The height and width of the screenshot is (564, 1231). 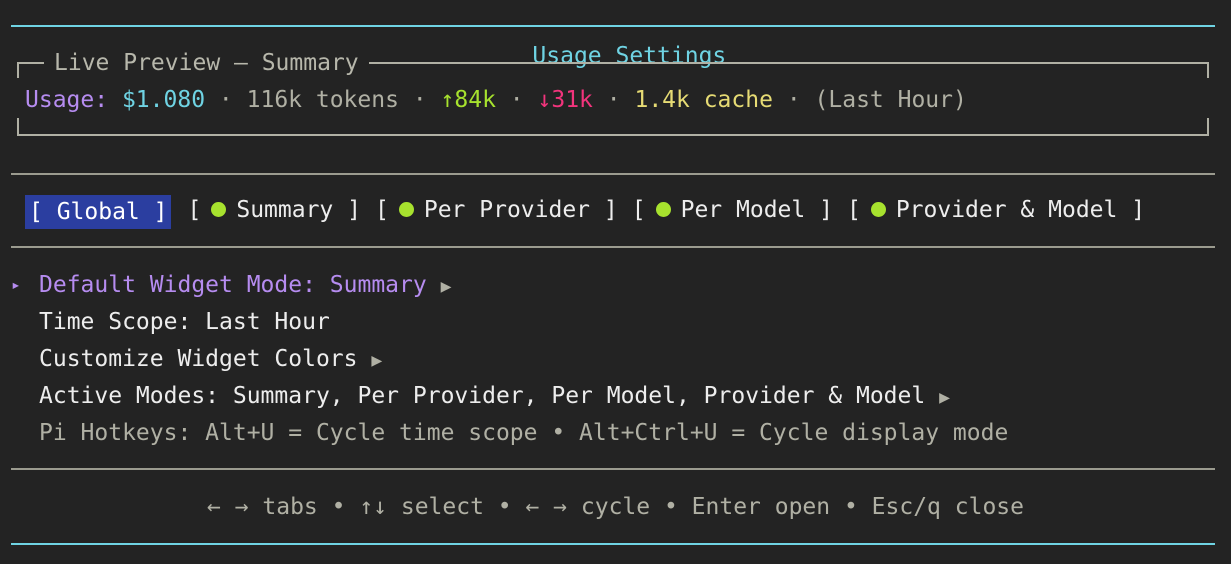 What do you see at coordinates (565, 100) in the screenshot?
I see `usage-down: ↓31k` at bounding box center [565, 100].